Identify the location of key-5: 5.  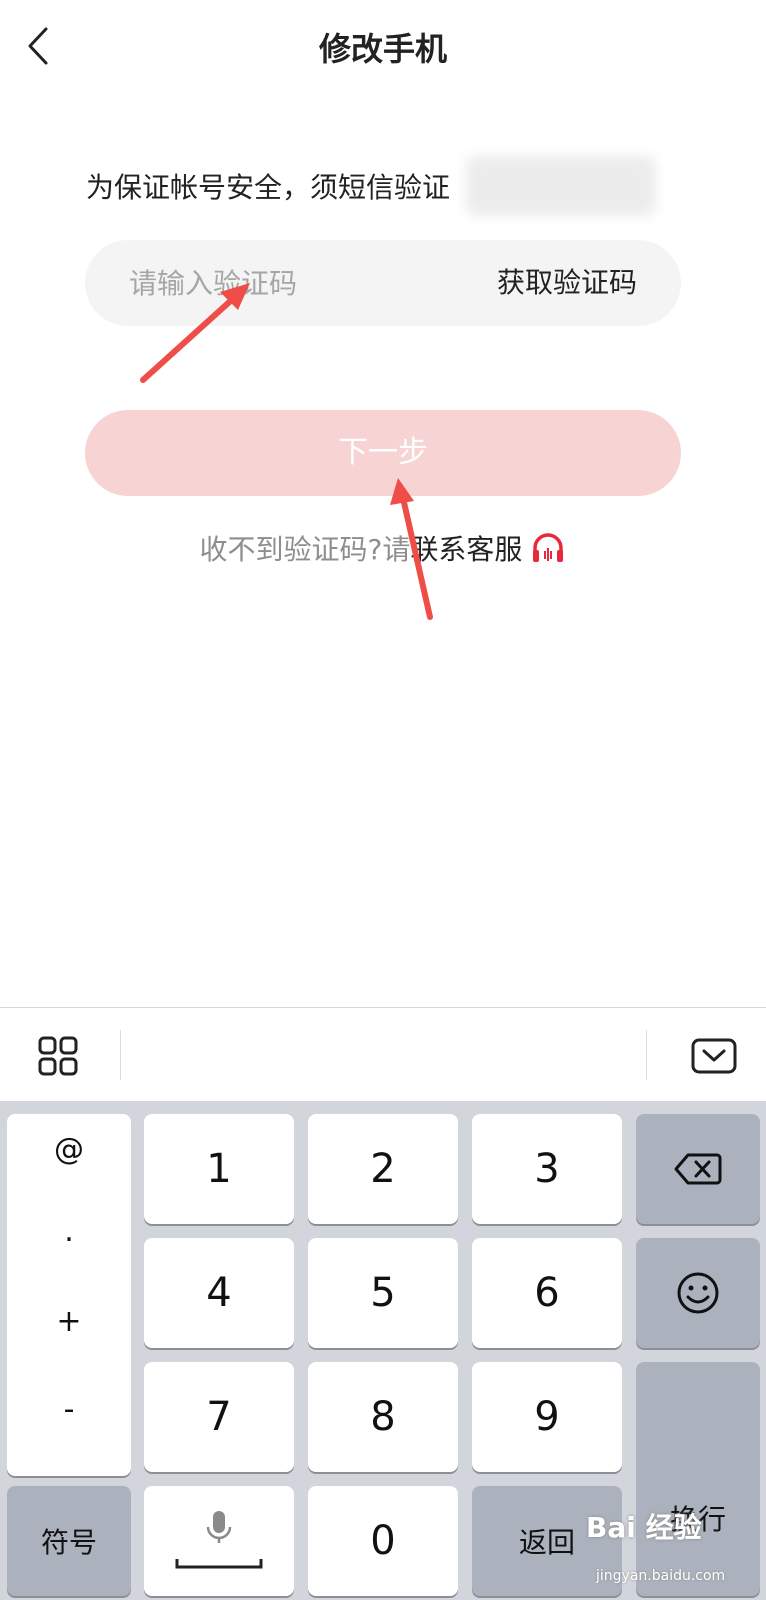
(383, 1293).